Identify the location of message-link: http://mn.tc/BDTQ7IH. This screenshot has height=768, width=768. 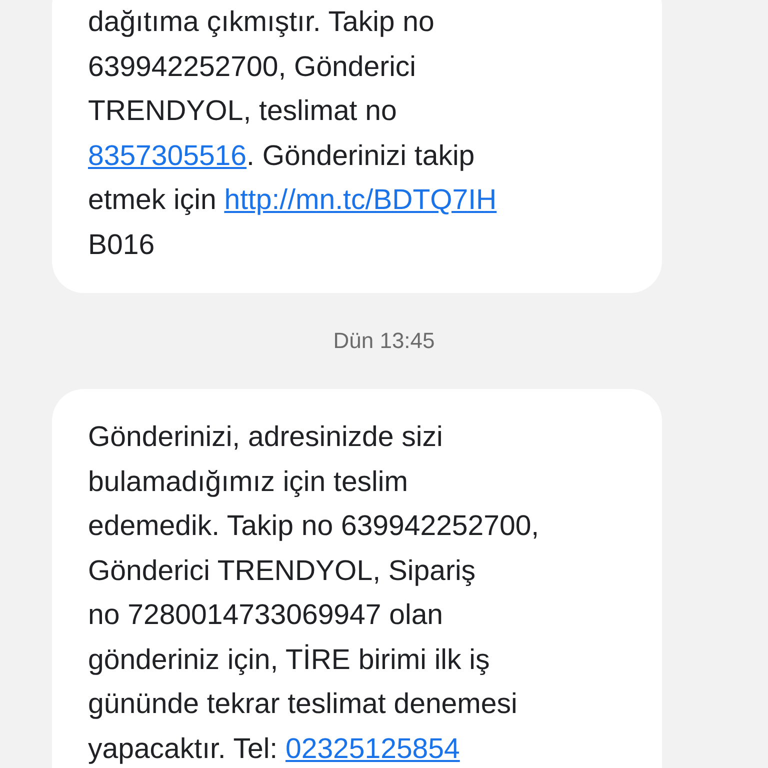
(360, 200).